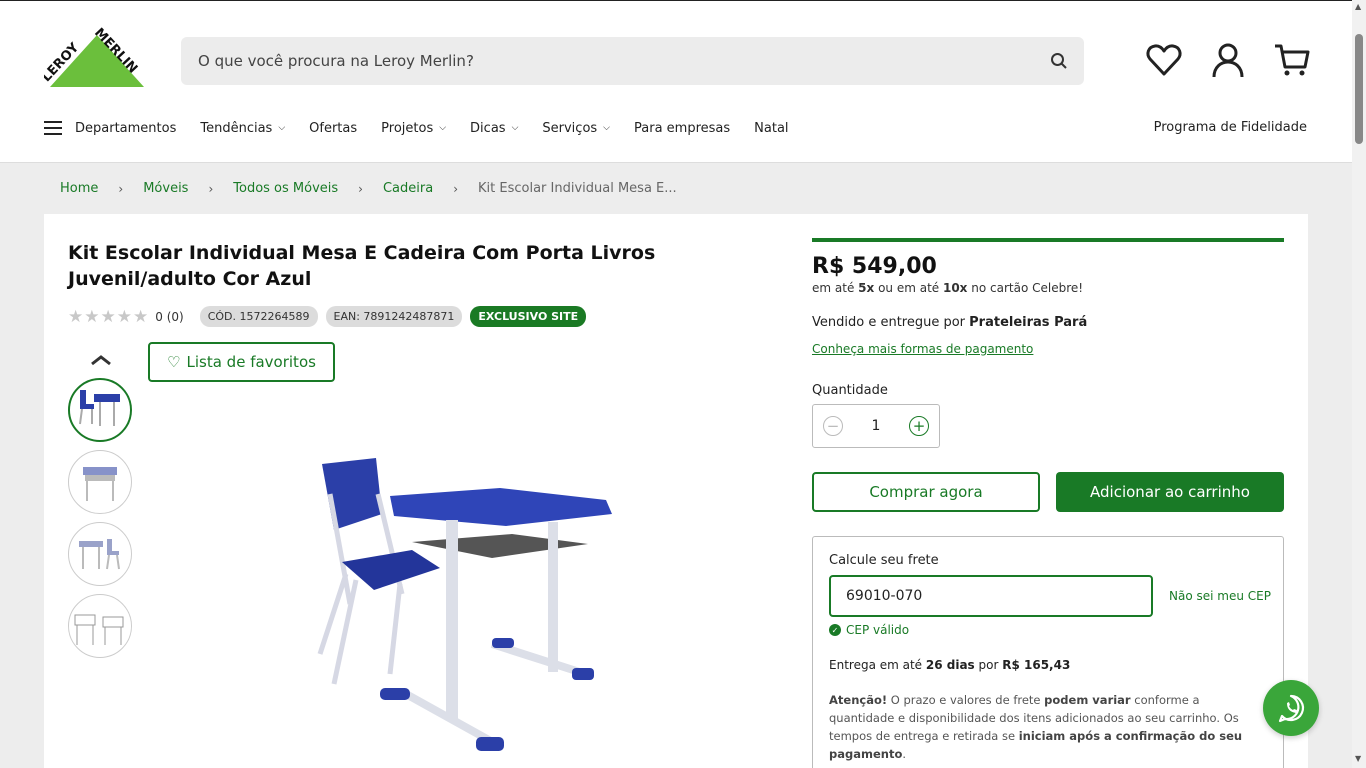 This screenshot has width=1366, height=768. Describe the element at coordinates (878, 630) in the screenshot. I see `cep-valid-text: CEP válido` at that location.